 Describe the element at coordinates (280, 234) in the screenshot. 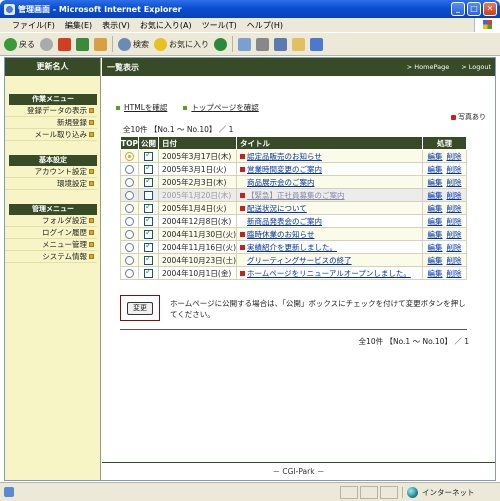

I see `title-link: 臨時休業のお知らせ` at that location.